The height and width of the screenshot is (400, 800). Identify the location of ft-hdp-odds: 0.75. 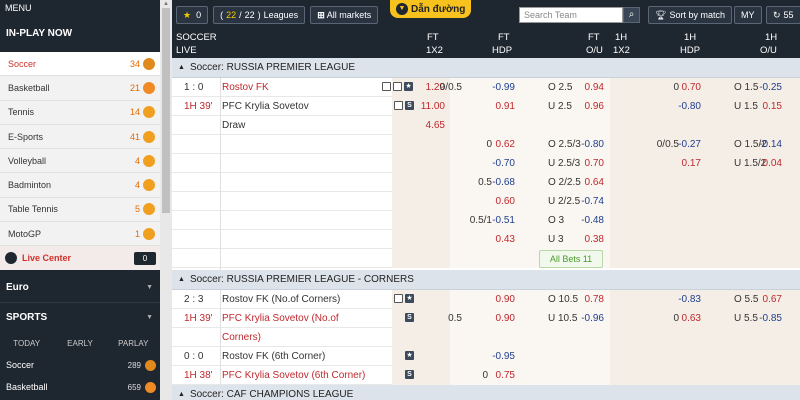
(505, 375).